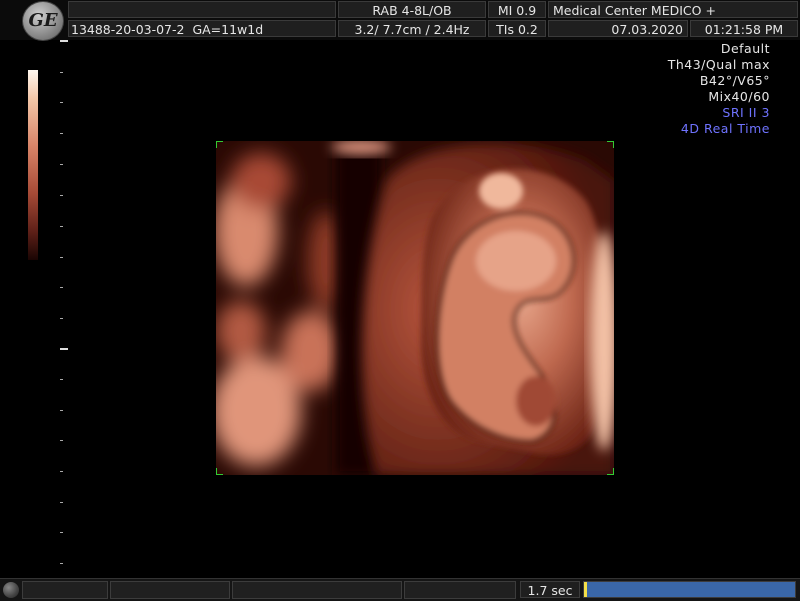 The image size is (800, 601). I want to click on roi-corner-bottom-right, so click(610, 471).